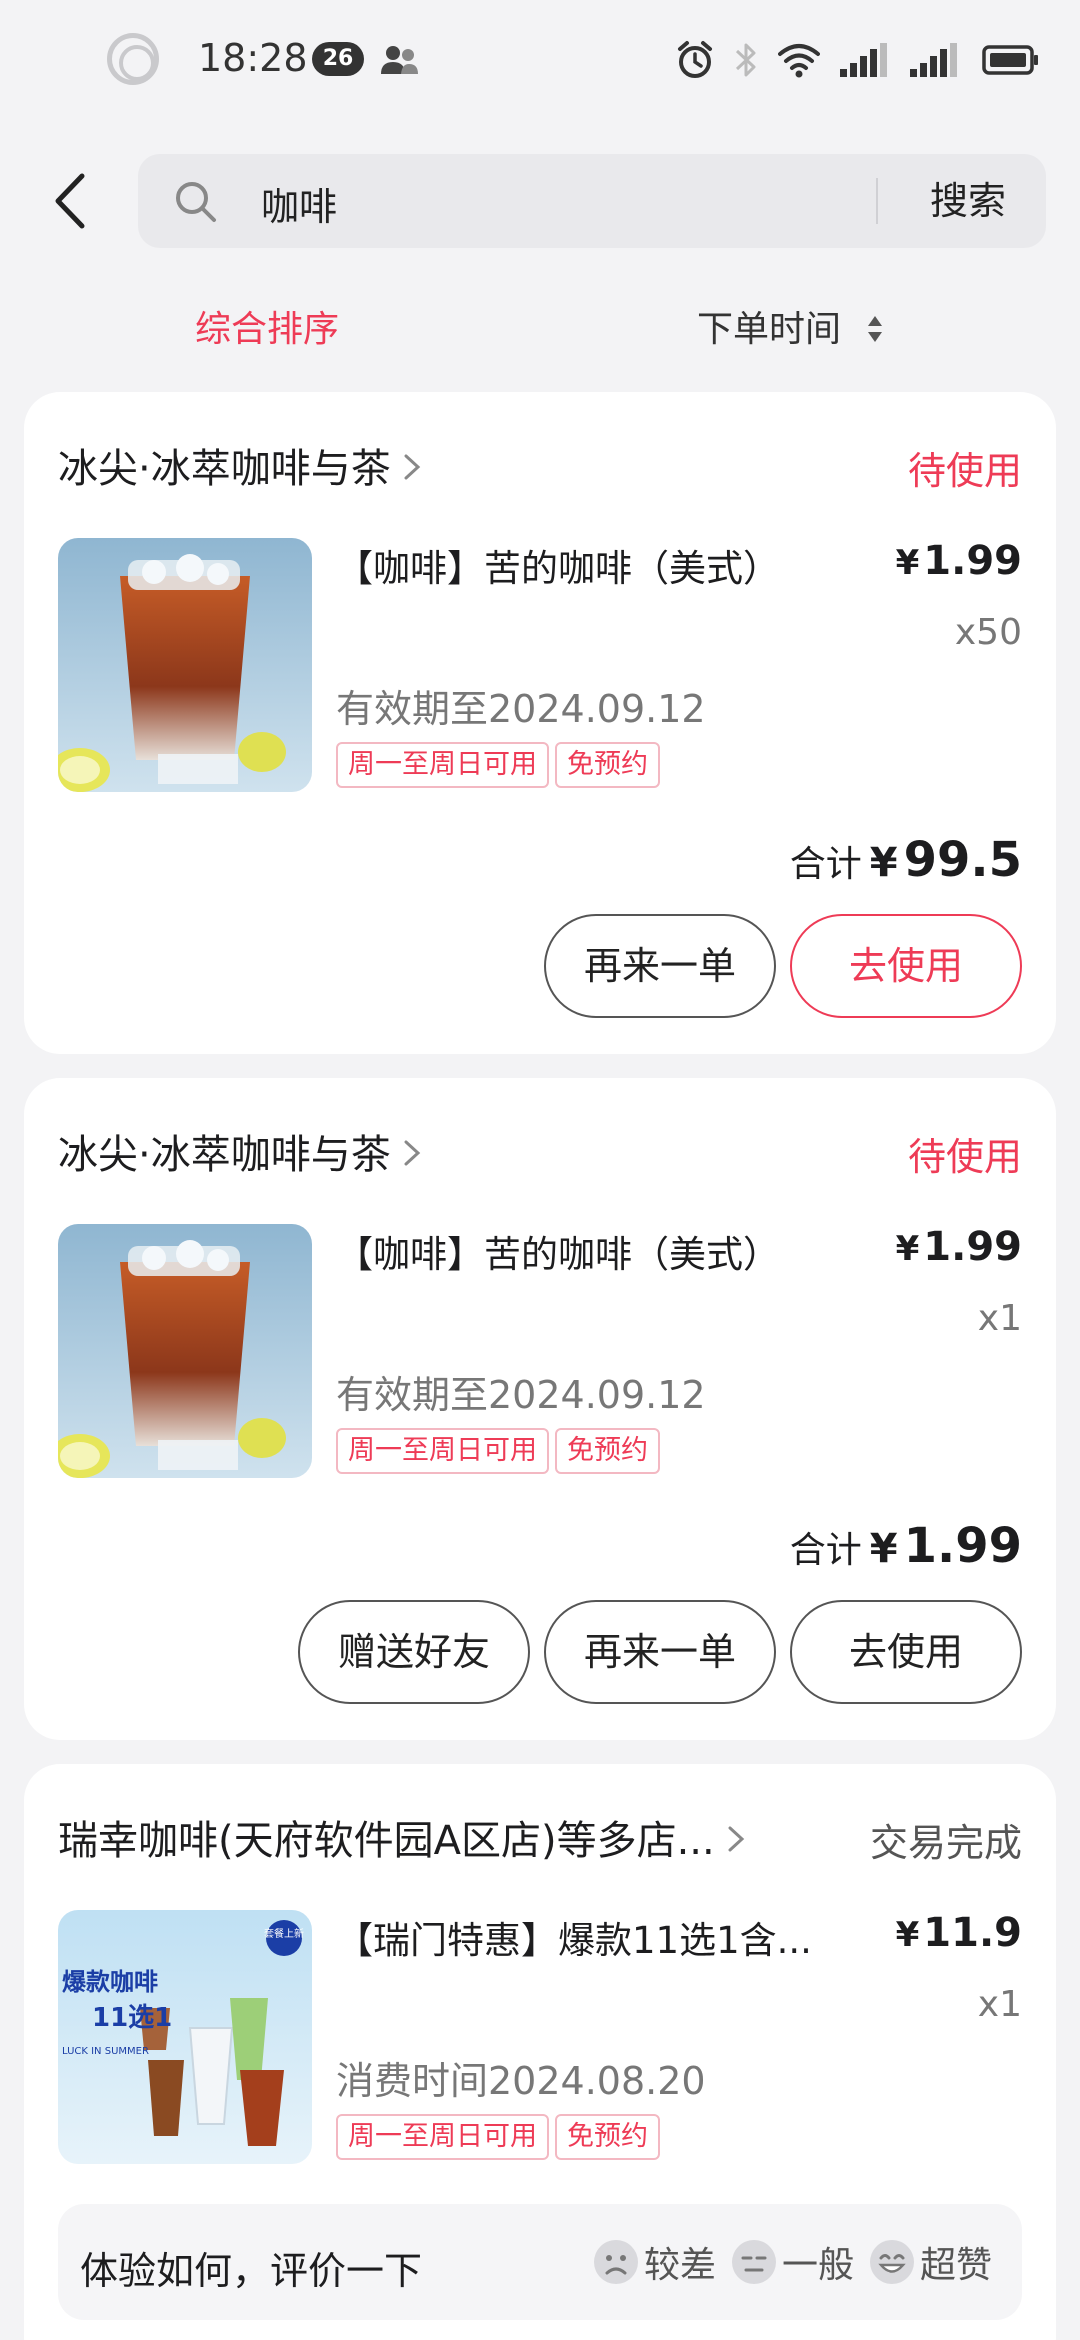 The width and height of the screenshot is (1080, 2340). I want to click on quantity: x50, so click(988, 632).